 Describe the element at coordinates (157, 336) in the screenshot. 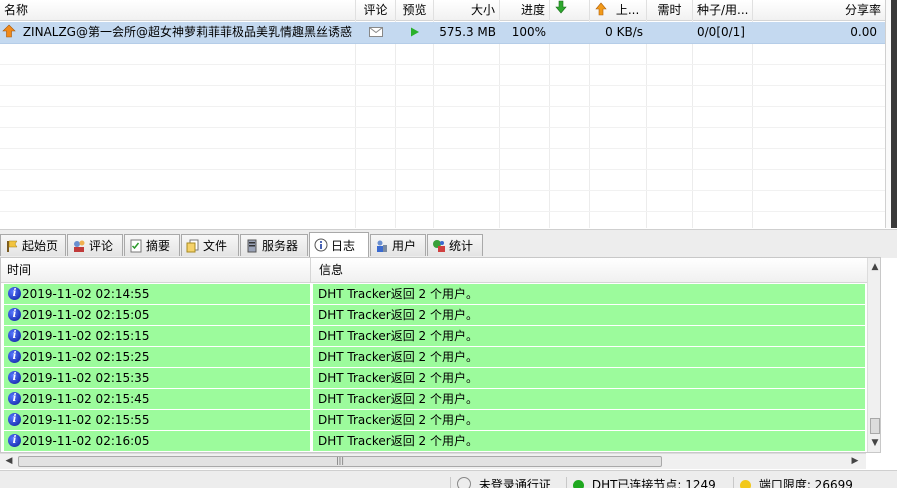

I see `log-time-cell: i 2019-11-02 02:15:15` at that location.